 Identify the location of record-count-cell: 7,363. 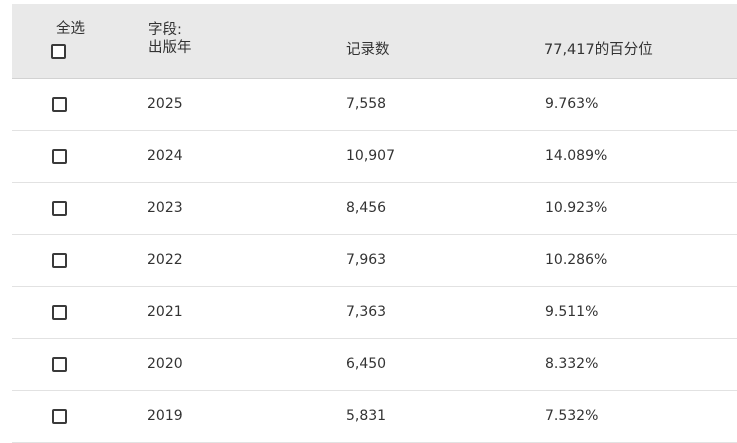
(366, 312).